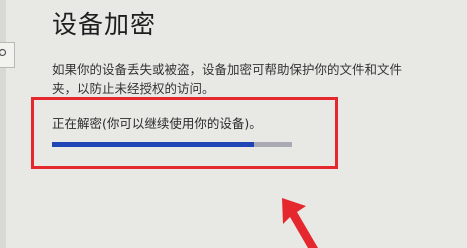 The width and height of the screenshot is (467, 248). Describe the element at coordinates (300, 223) in the screenshot. I see `annotation-arrow-icon` at that location.